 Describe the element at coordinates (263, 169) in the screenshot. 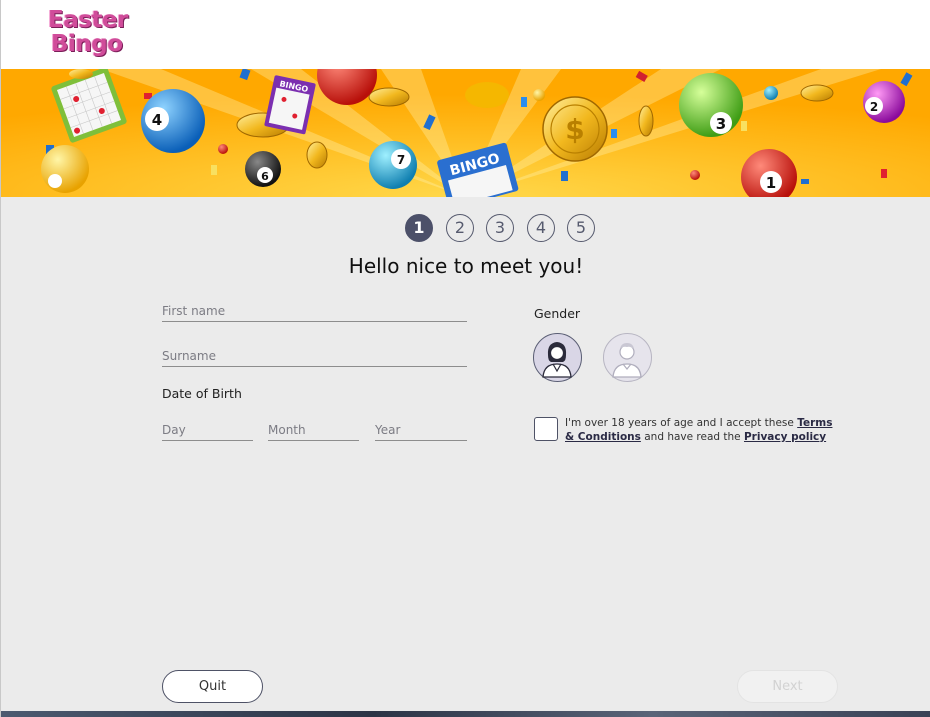

I see `bingo-ball: 6` at that location.